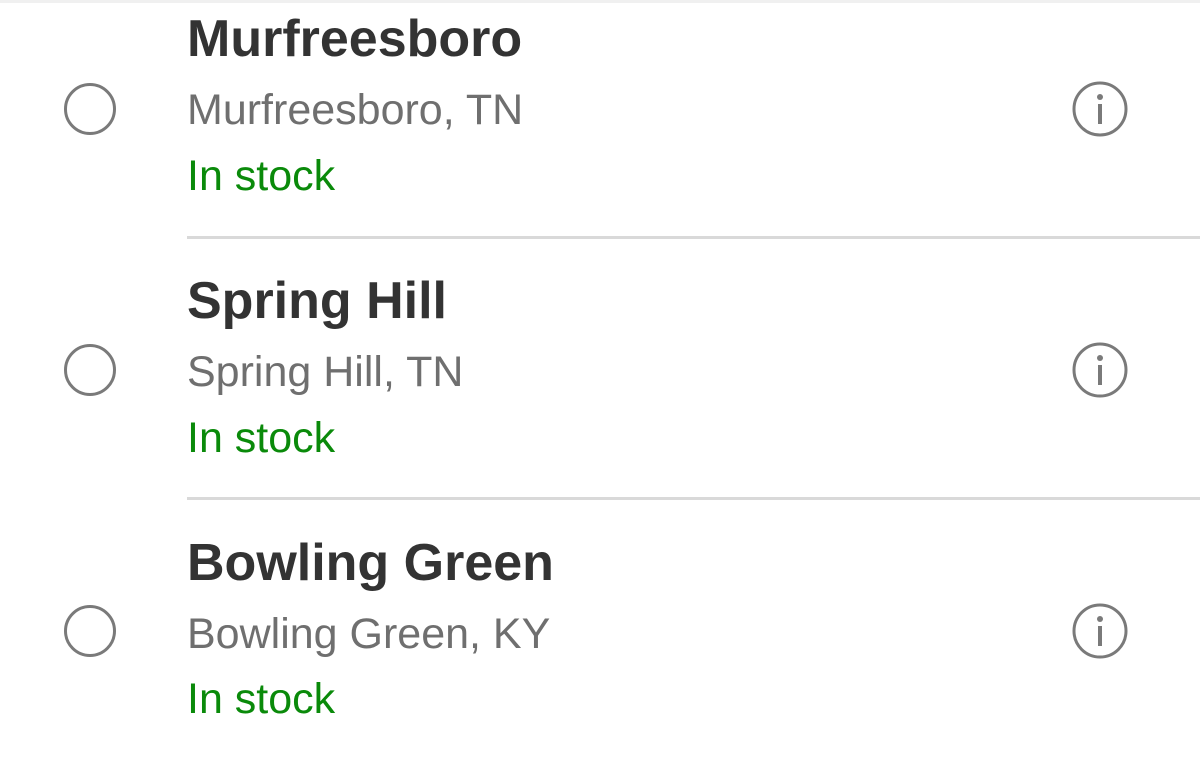 Image resolution: width=1200 pixels, height=759 pixels. What do you see at coordinates (317, 301) in the screenshot?
I see `store-name: Spring Hill` at bounding box center [317, 301].